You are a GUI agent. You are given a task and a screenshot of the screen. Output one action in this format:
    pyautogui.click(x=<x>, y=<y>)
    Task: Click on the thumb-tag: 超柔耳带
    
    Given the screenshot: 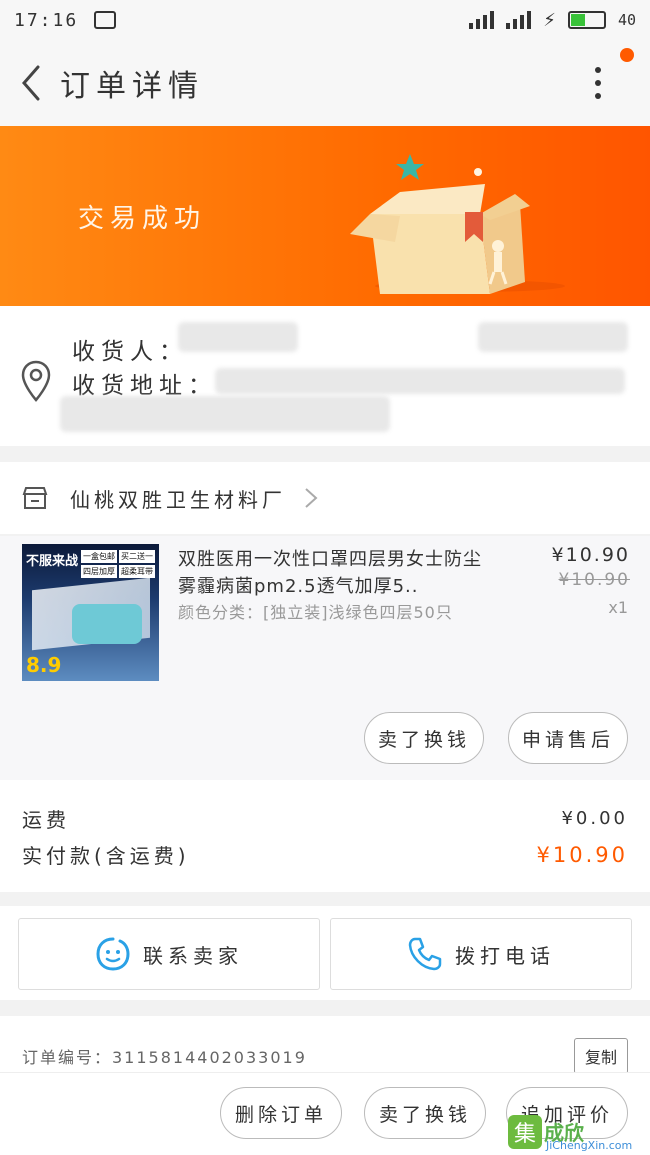 What is the action you would take?
    pyautogui.click(x=137, y=571)
    